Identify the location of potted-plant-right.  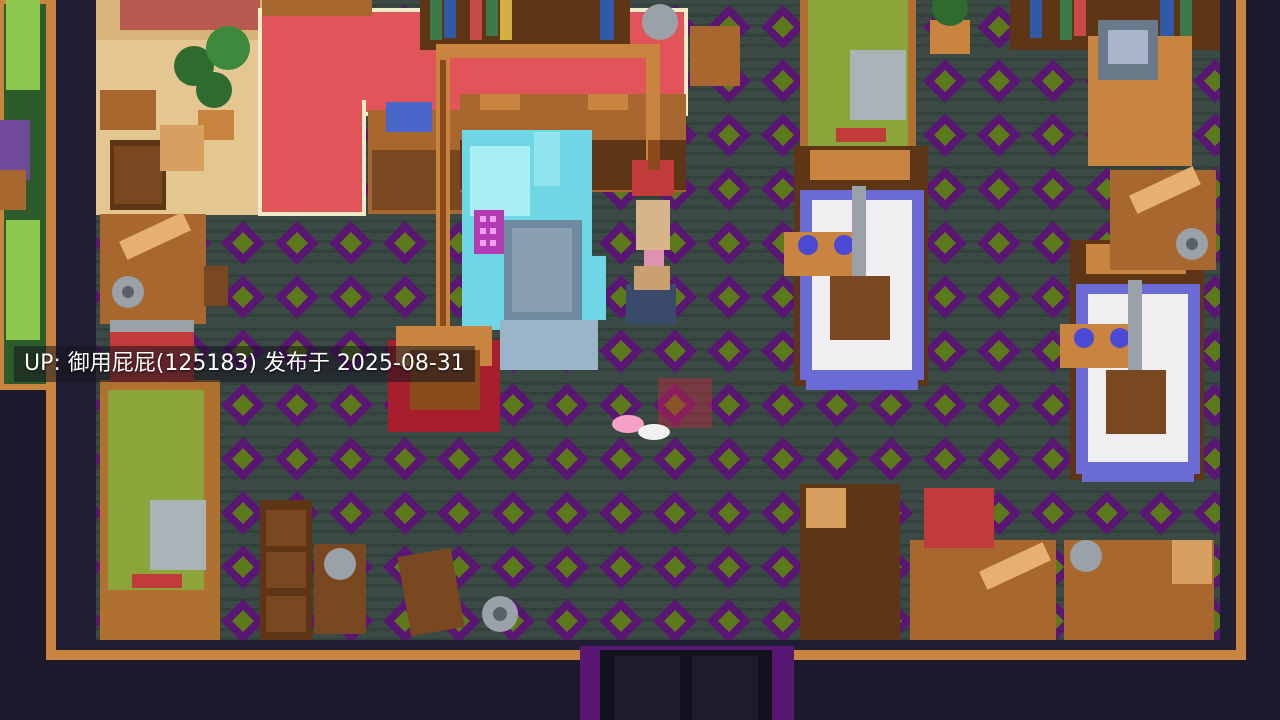
(950, 27).